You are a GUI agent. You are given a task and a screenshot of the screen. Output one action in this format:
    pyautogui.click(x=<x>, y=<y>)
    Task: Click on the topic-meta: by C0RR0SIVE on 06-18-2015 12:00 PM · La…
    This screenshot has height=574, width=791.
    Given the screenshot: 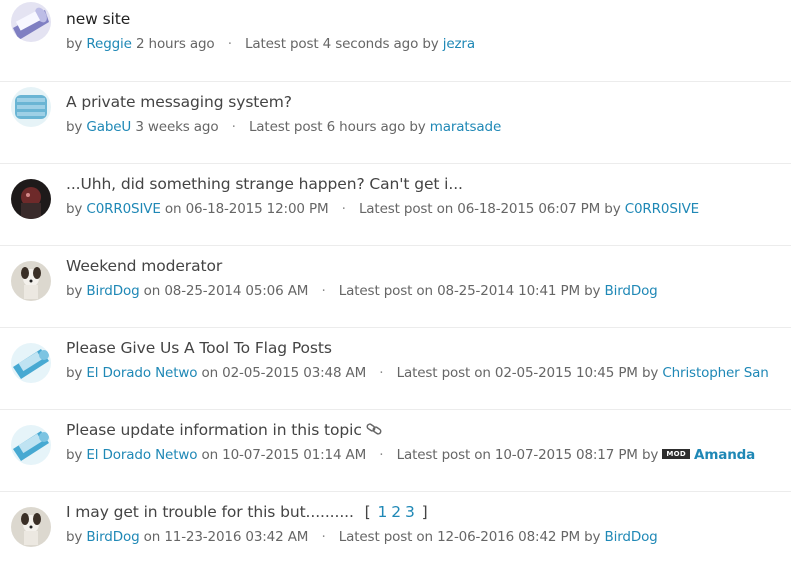 What is the action you would take?
    pyautogui.click(x=382, y=209)
    